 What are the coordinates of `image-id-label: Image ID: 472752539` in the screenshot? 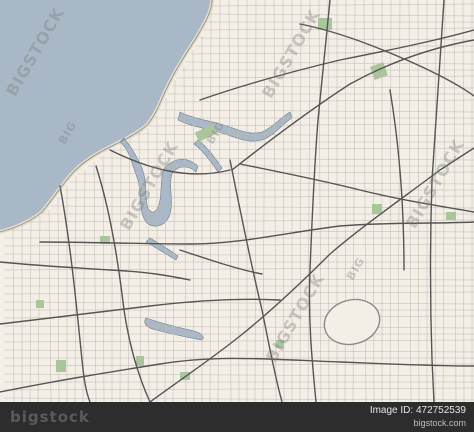 It's located at (417, 410).